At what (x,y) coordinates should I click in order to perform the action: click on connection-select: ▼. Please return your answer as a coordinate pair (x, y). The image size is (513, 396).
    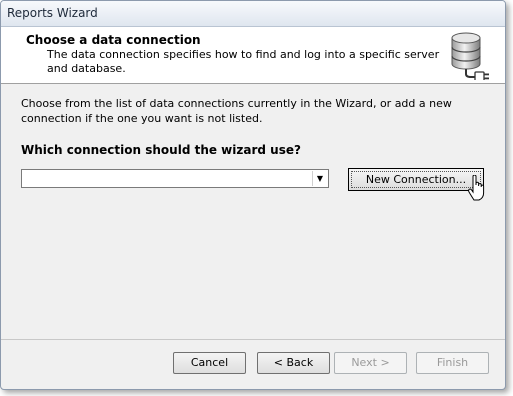
    Looking at the image, I should click on (175, 178).